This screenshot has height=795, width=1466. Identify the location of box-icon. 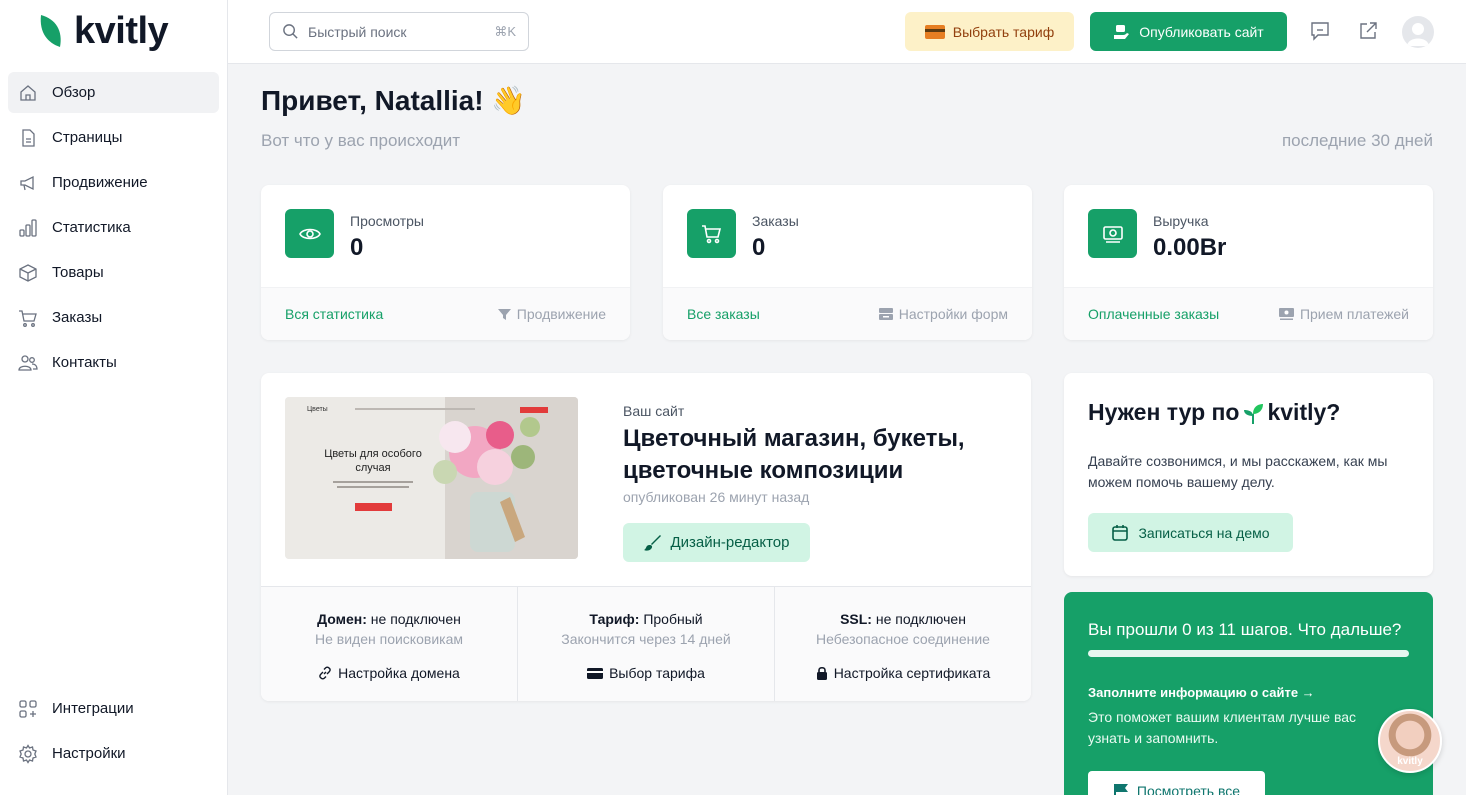
(28, 272).